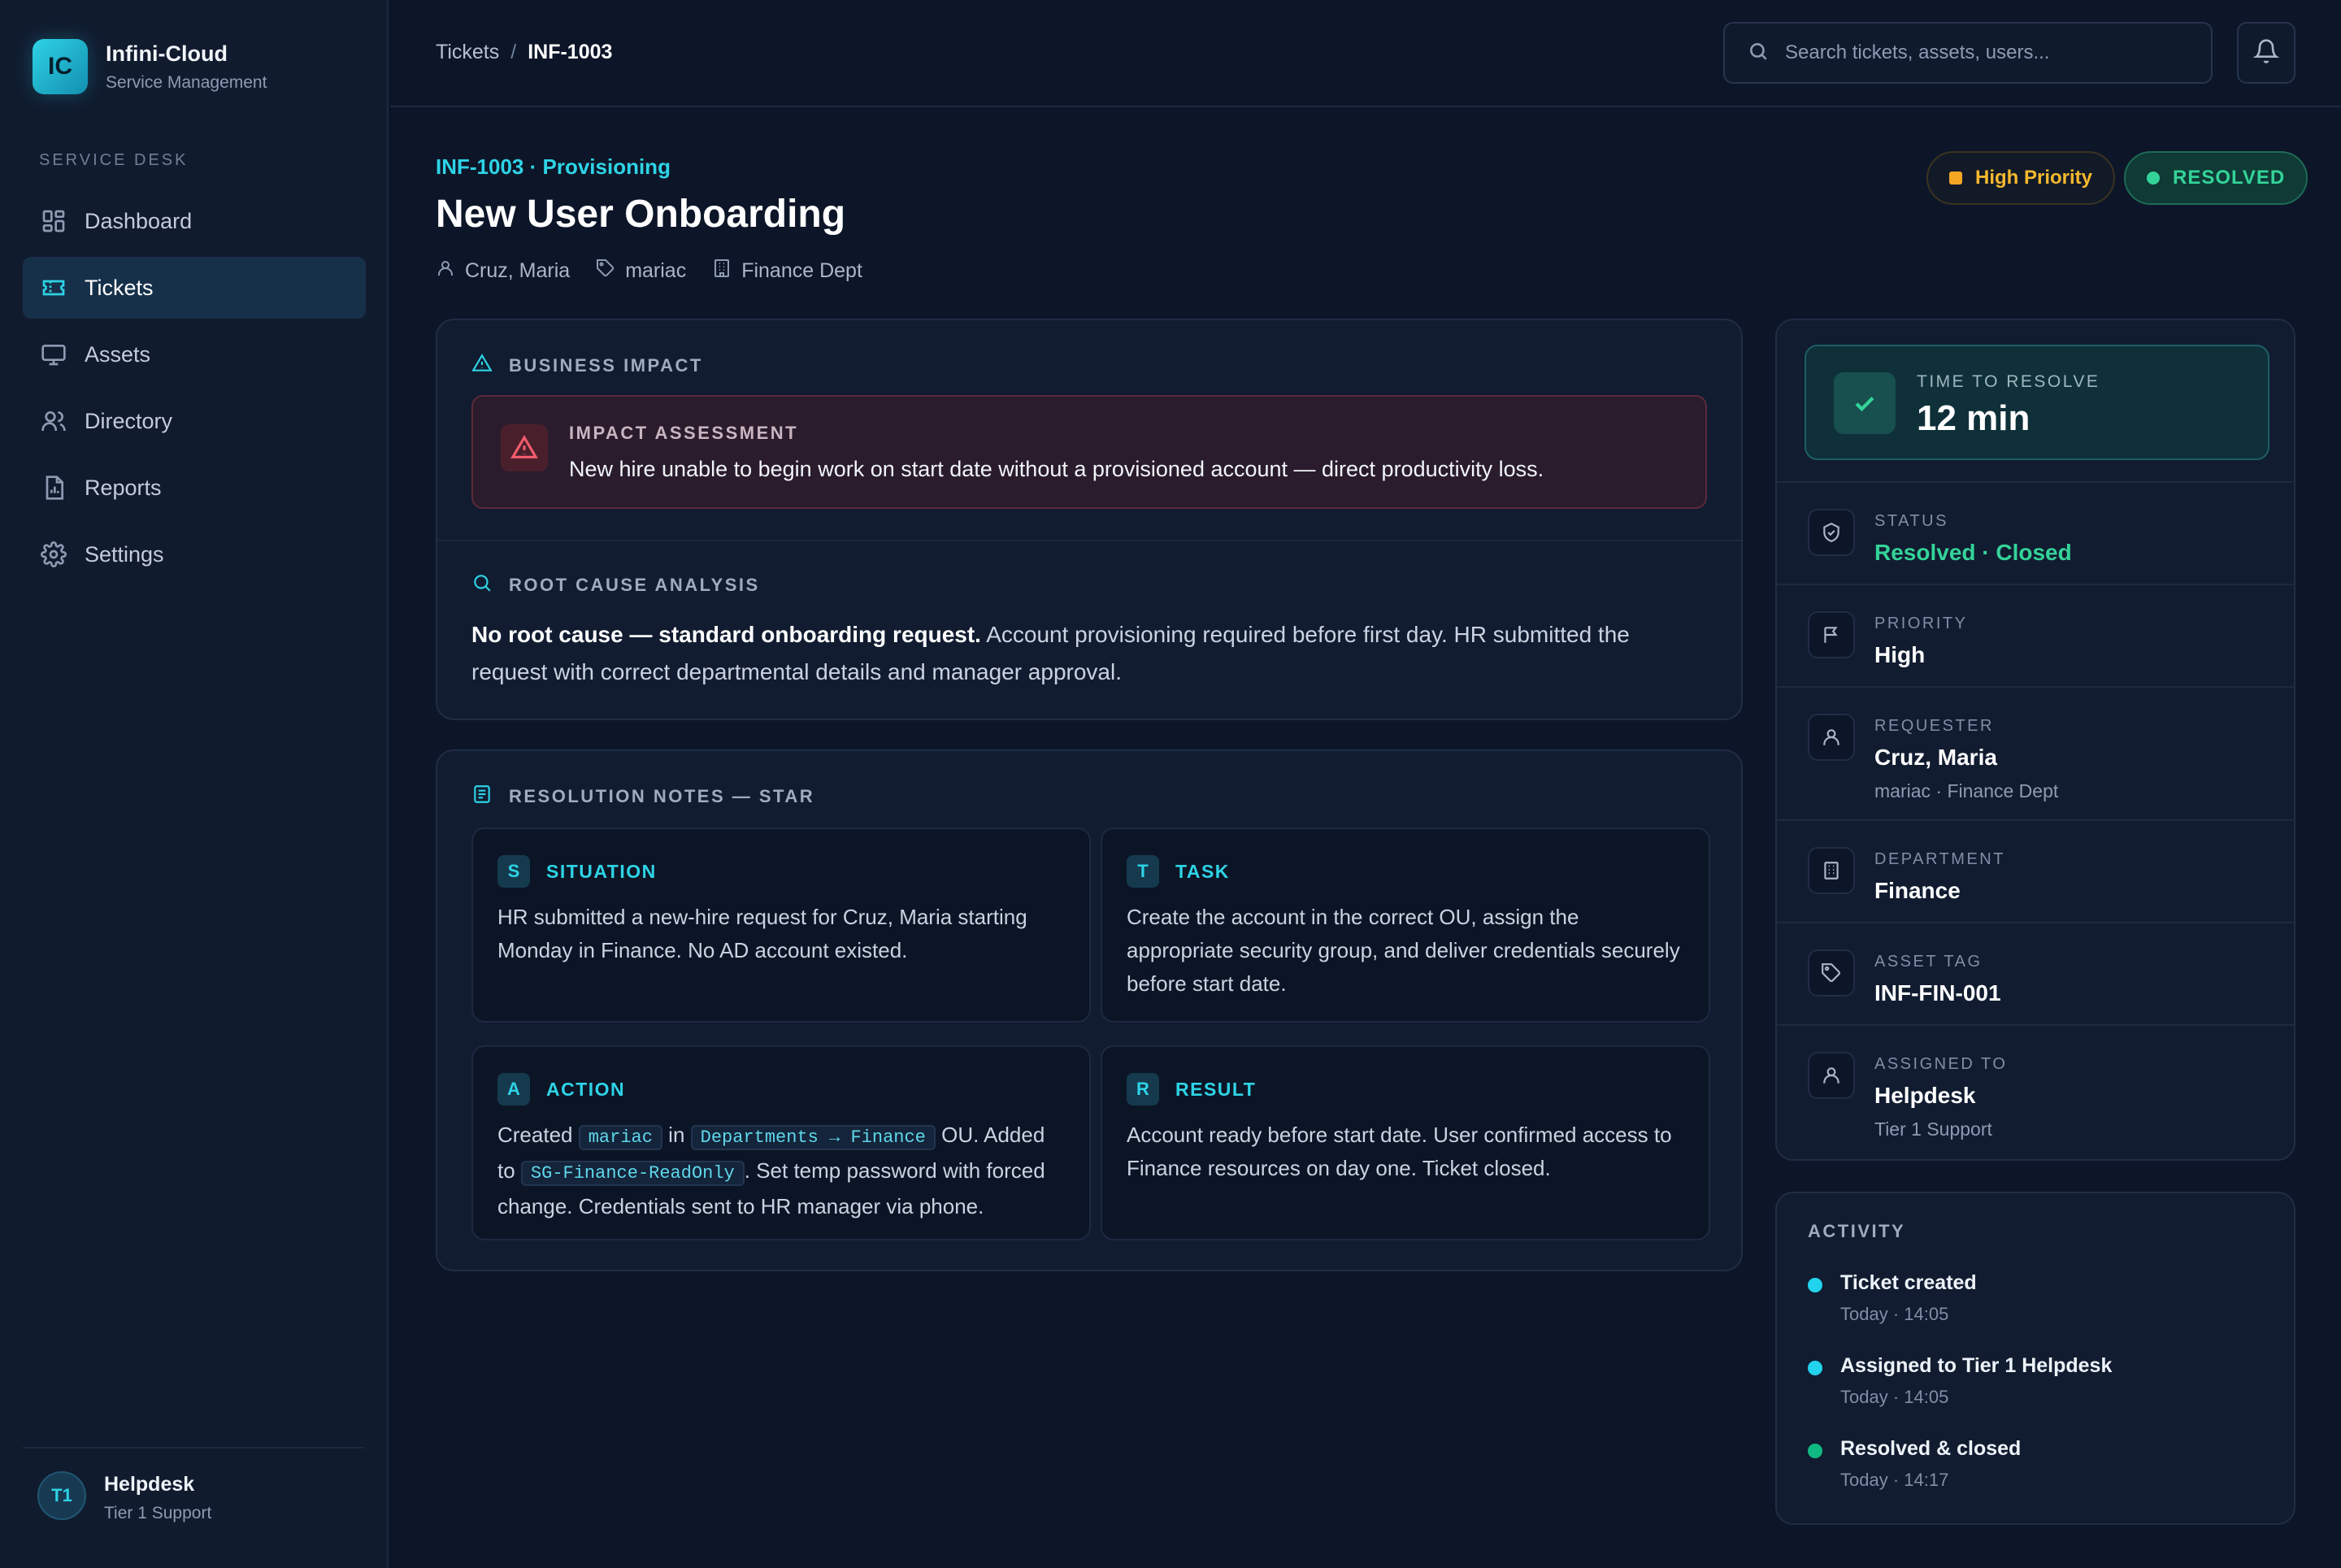 Image resolution: width=2341 pixels, height=1568 pixels. What do you see at coordinates (1933, 1129) in the screenshot?
I see `assigned-sub: Tier 1 Support` at bounding box center [1933, 1129].